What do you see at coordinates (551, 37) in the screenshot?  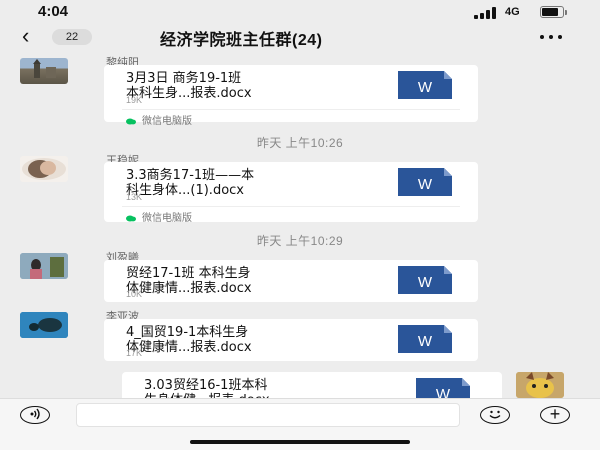 I see `more-dots-icon` at bounding box center [551, 37].